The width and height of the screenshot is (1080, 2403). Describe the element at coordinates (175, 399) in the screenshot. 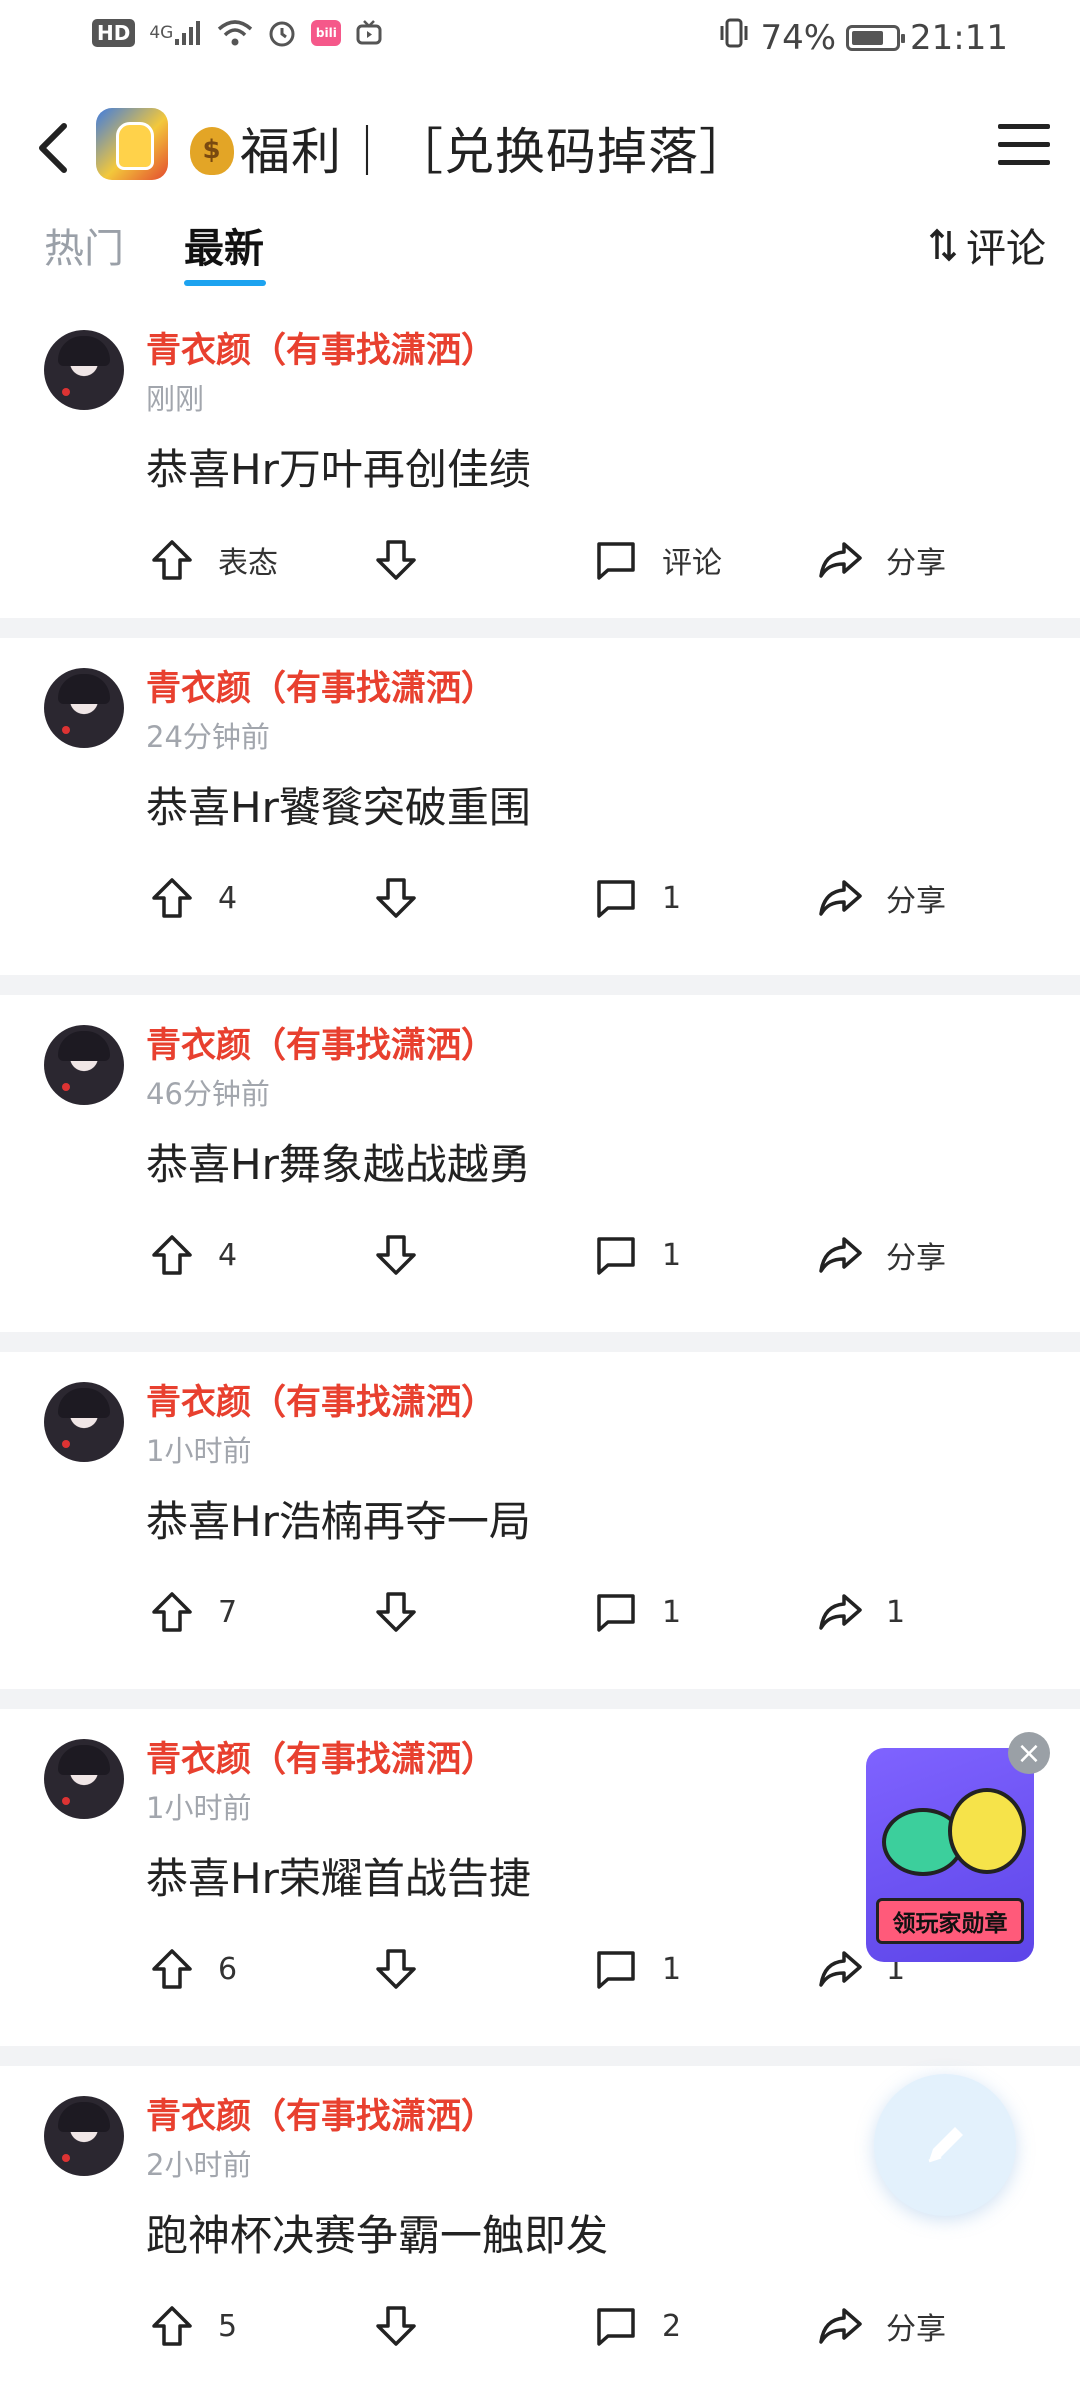

I see `post-time: 刚刚` at that location.